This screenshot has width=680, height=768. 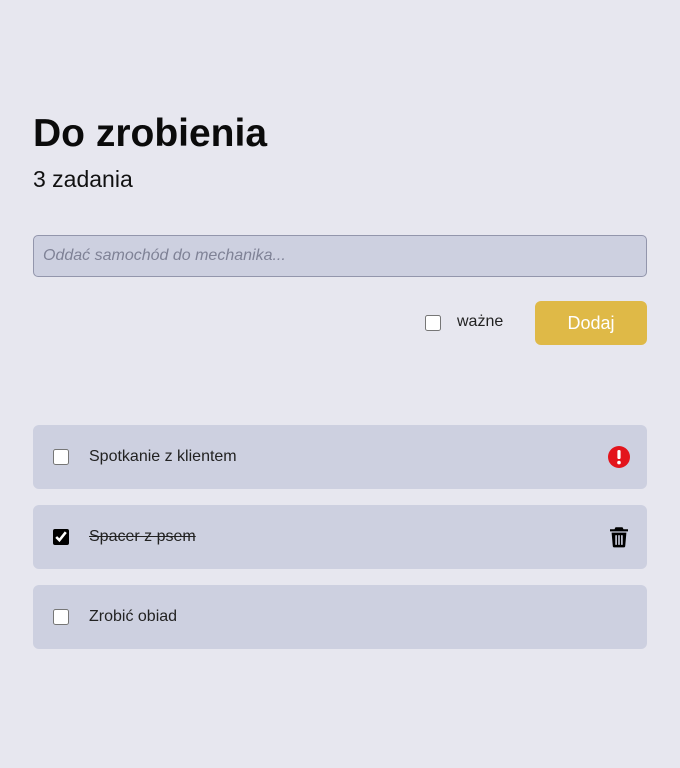 What do you see at coordinates (340, 537) in the screenshot?
I see `list-item: Spacer z psem` at bounding box center [340, 537].